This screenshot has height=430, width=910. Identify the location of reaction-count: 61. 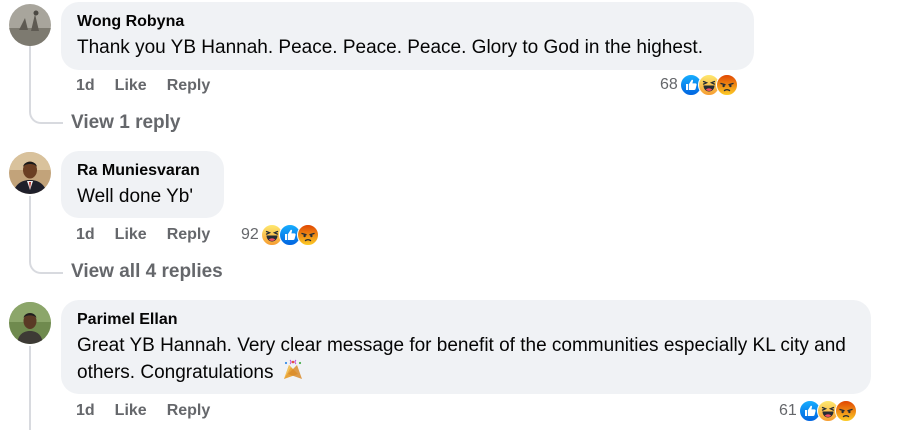
(788, 410).